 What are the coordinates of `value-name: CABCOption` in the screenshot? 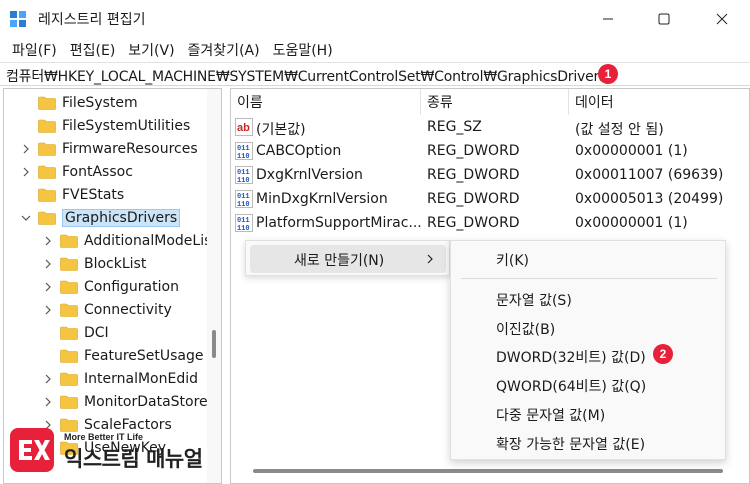 It's located at (299, 151).